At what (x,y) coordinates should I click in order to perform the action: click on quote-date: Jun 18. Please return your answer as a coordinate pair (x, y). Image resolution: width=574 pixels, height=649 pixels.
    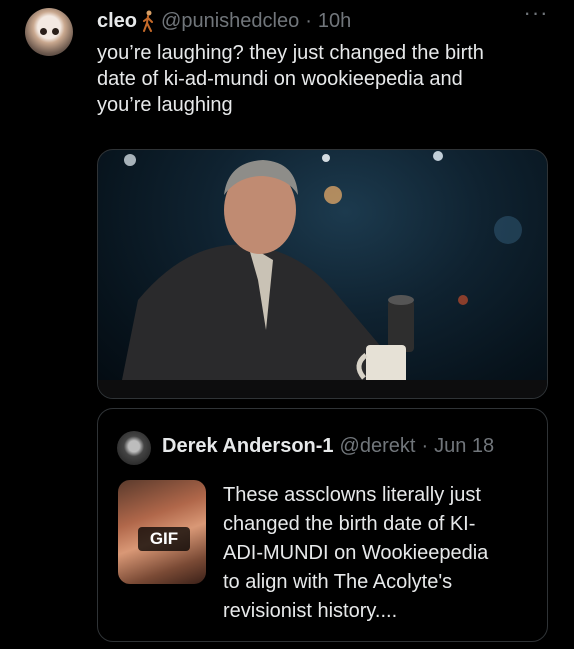
    Looking at the image, I should click on (464, 446).